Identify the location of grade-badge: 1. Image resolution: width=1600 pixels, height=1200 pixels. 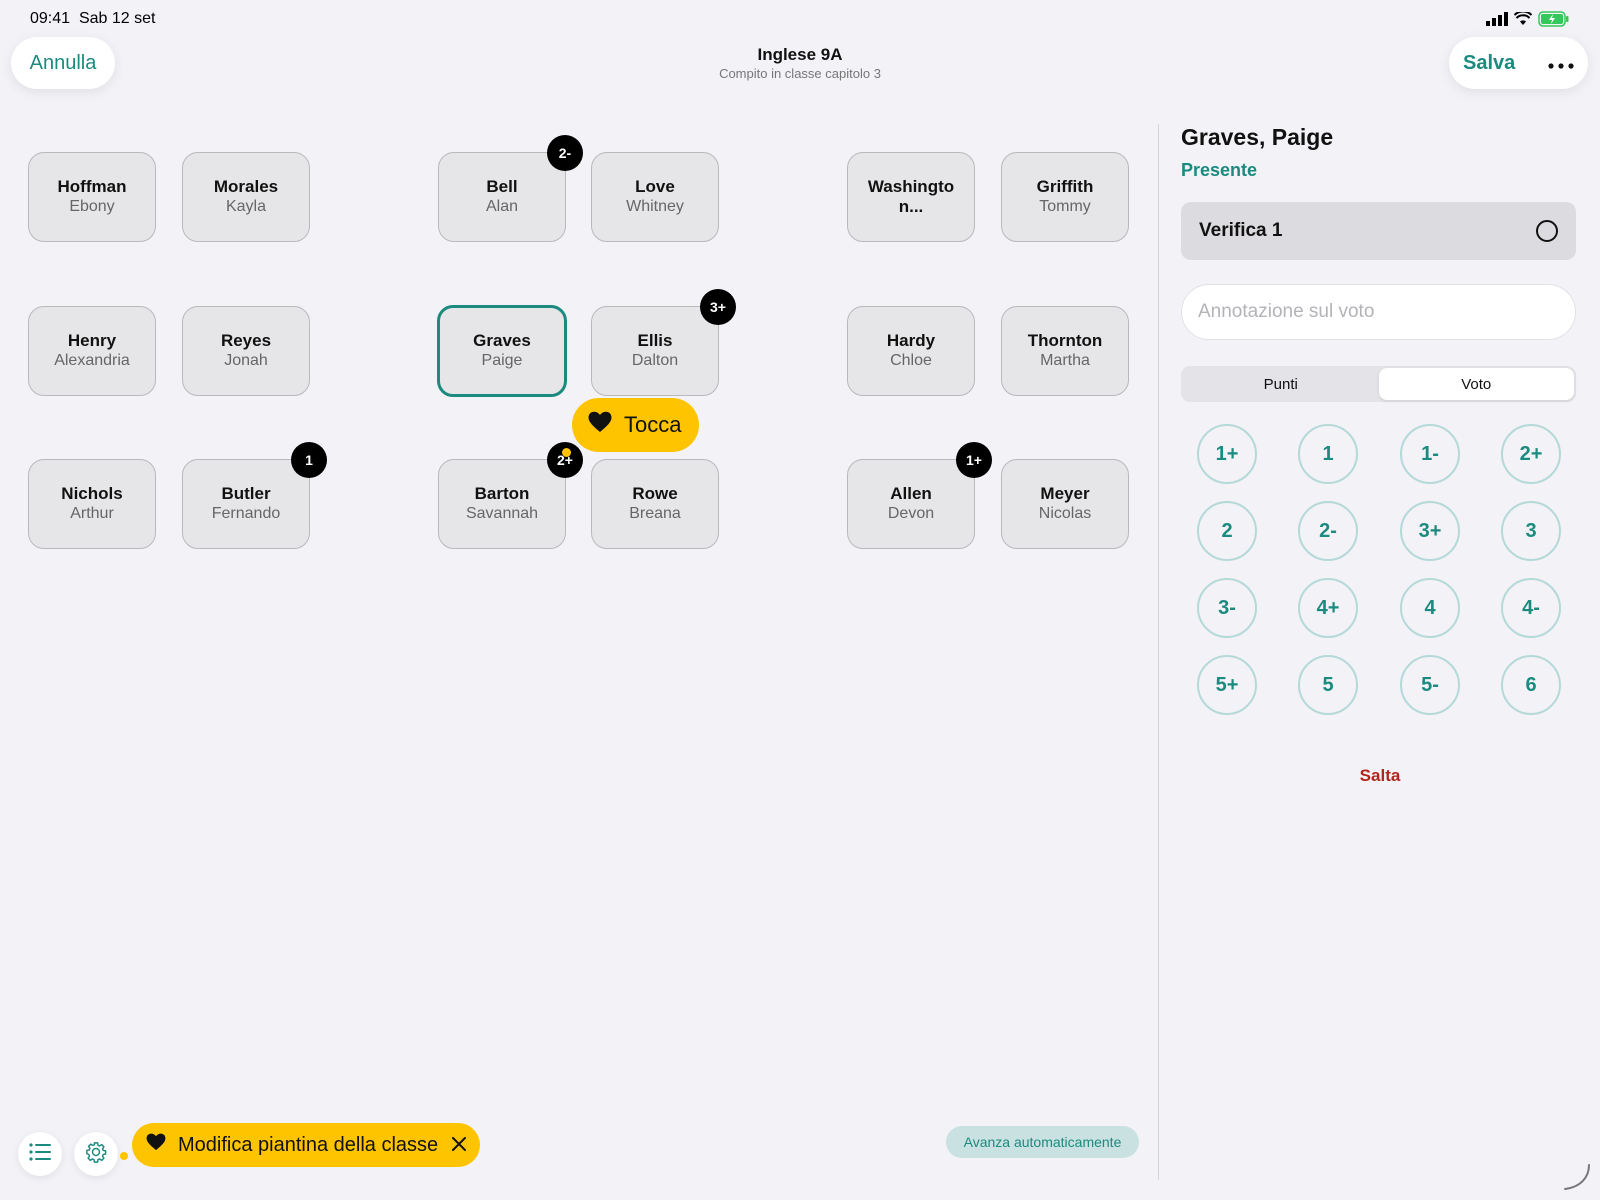
(309, 460).